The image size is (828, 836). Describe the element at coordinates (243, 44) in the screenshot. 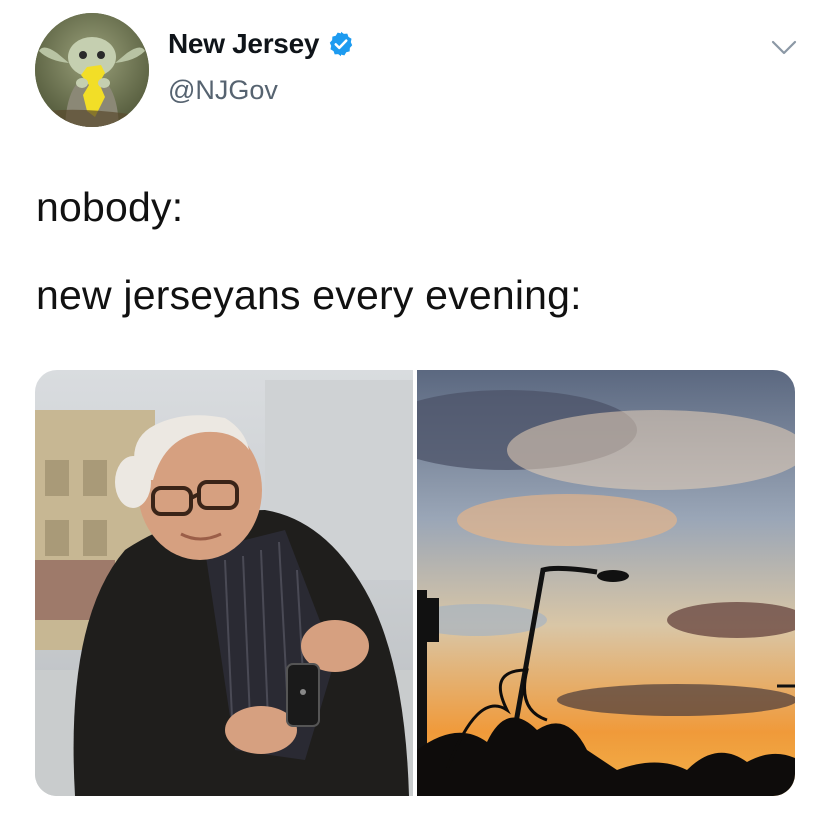

I see `display-name: New Jersey` at that location.